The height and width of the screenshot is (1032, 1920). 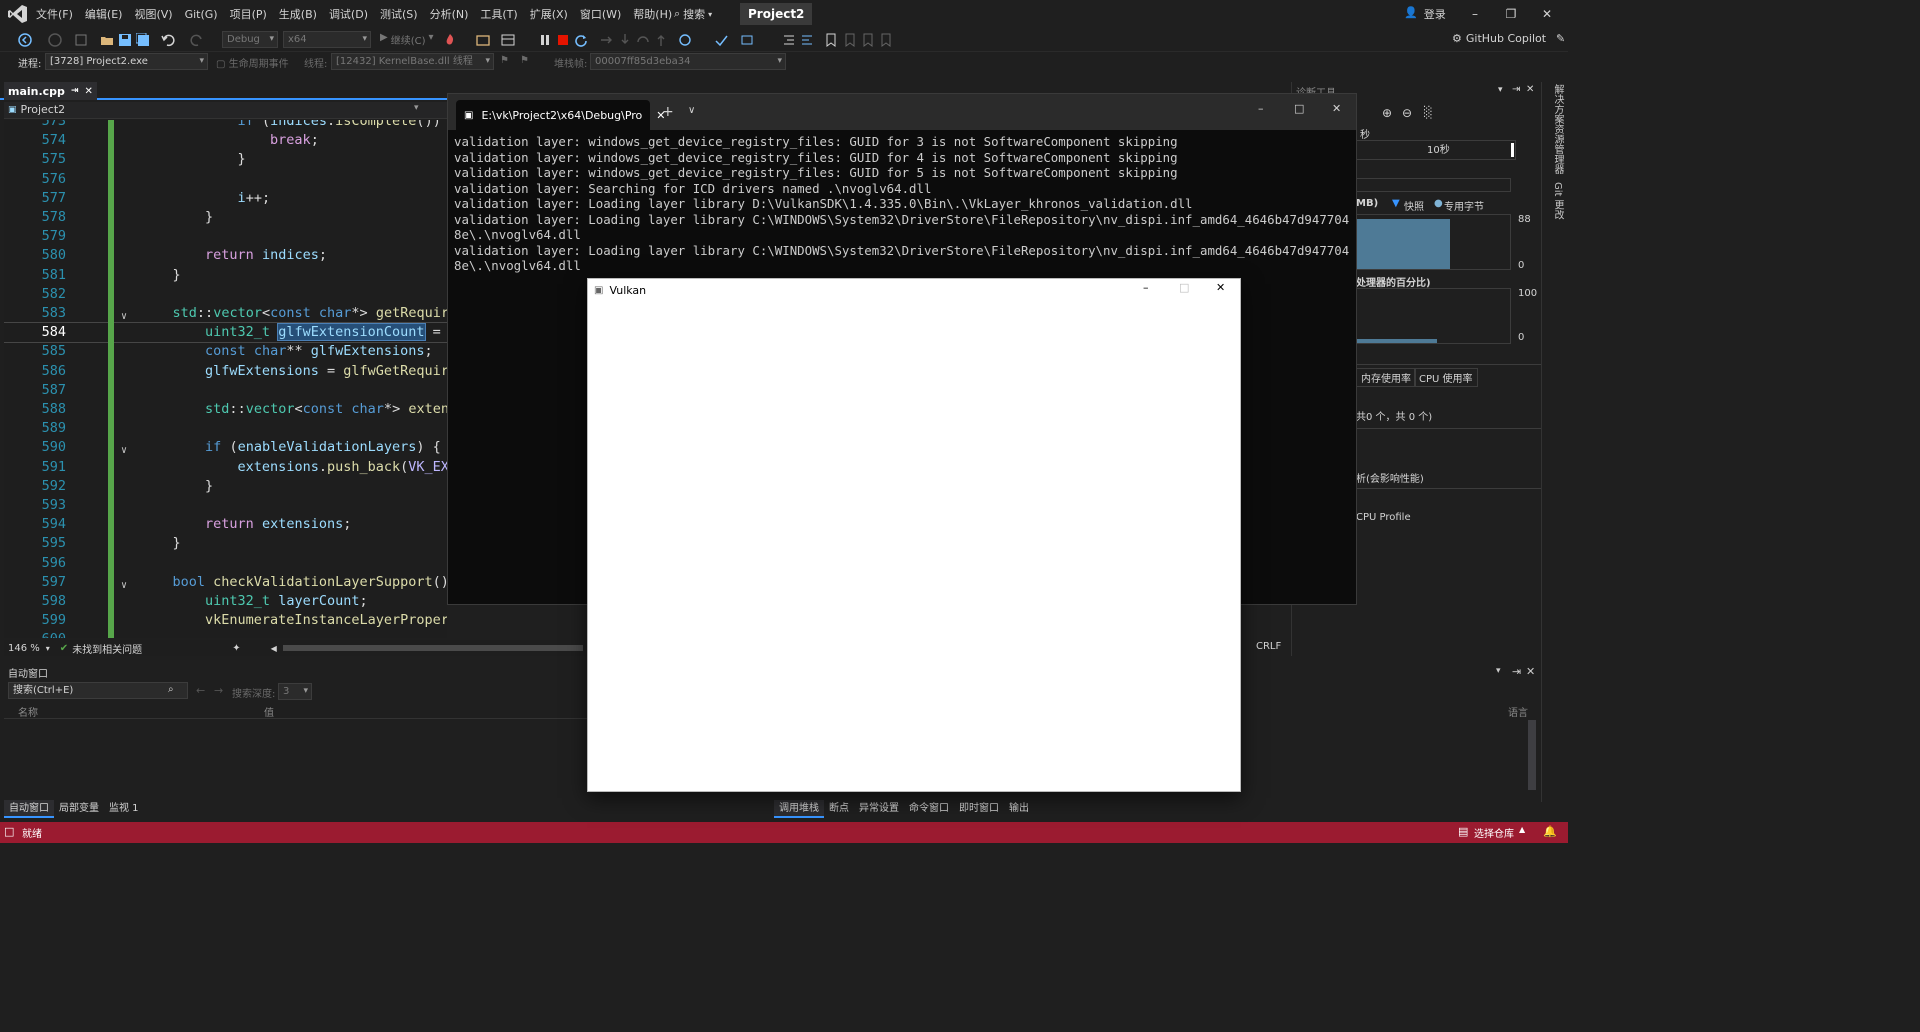 What do you see at coordinates (225, 505) in the screenshot?
I see `code-line: 593` at bounding box center [225, 505].